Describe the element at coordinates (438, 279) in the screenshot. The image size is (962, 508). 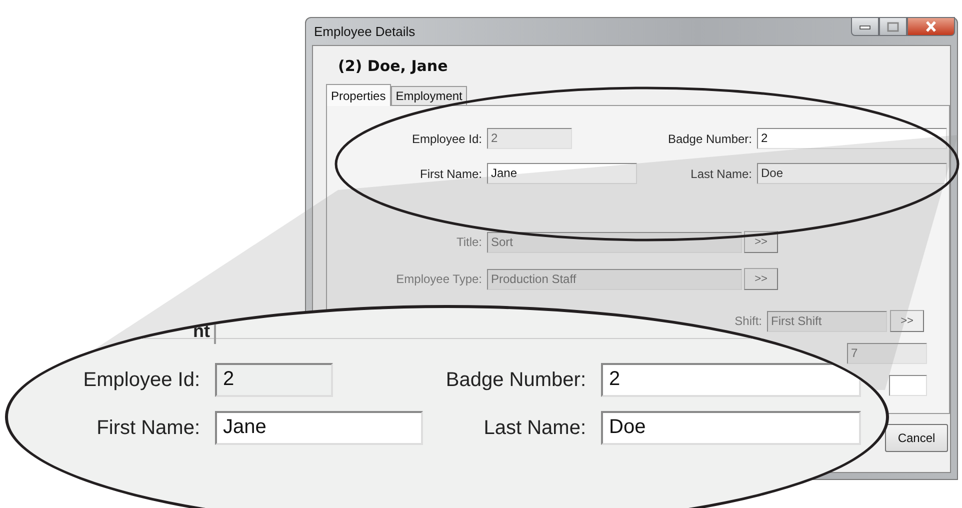
I see `field-label: Employee Type:` at that location.